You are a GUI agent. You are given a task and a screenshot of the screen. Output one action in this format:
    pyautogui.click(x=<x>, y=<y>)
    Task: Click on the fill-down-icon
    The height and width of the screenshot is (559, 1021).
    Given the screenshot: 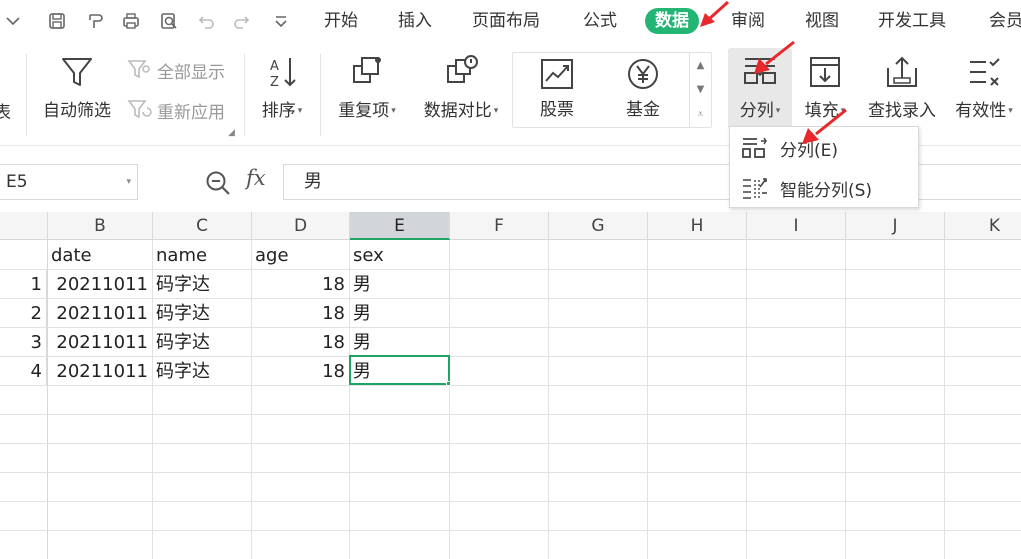 What is the action you would take?
    pyautogui.click(x=825, y=72)
    